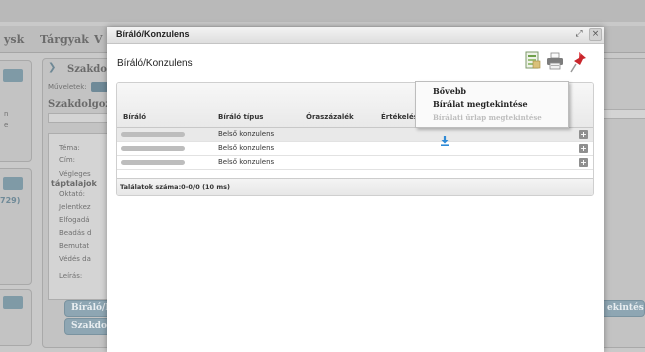  Describe the element at coordinates (480, 104) in the screenshot. I see `menu-item-view-review: Bírálat megtekintése` at that location.